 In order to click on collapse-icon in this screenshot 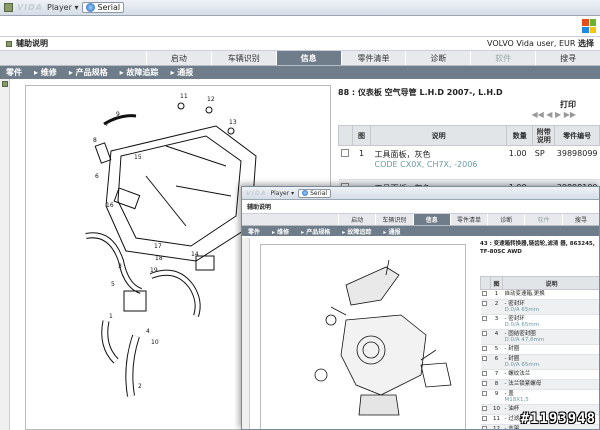, I will do `click(5, 84)`.